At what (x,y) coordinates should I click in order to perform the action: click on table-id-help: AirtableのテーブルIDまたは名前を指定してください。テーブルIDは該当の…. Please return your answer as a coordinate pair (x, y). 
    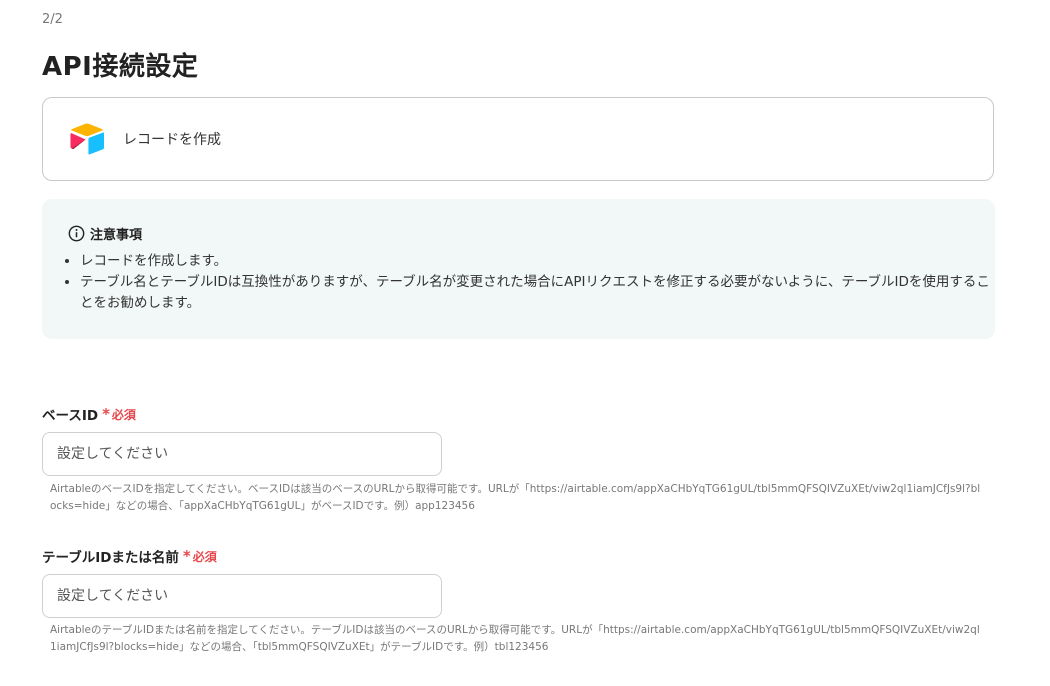
    Looking at the image, I should click on (515, 638).